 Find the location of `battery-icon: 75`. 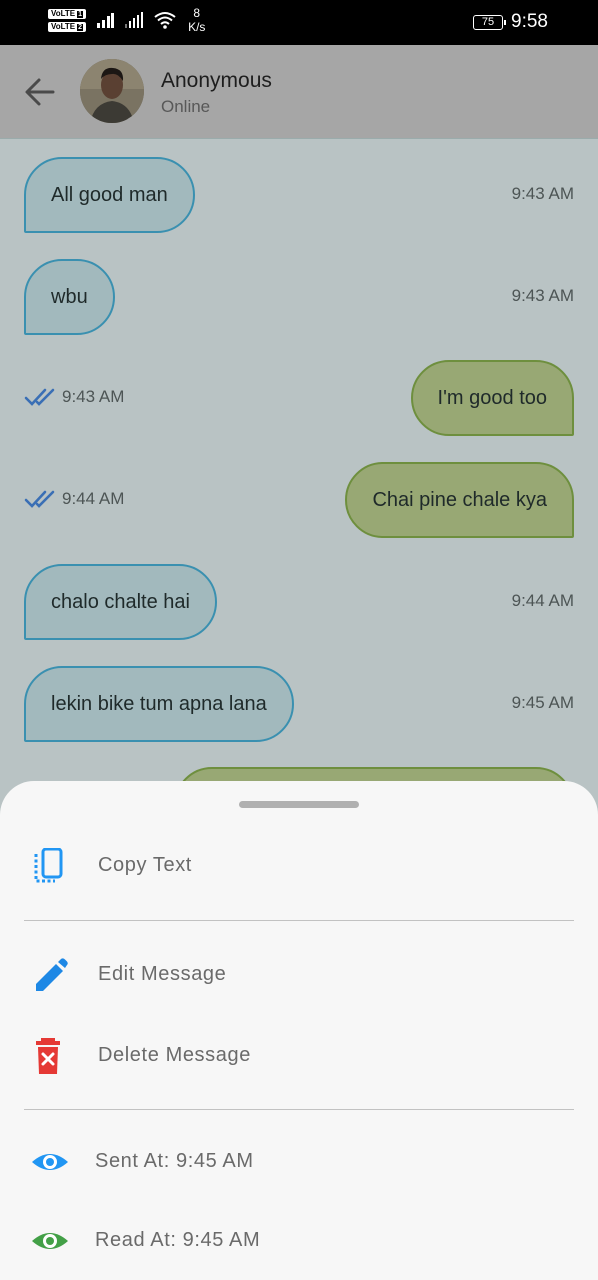

battery-icon: 75 is located at coordinates (490, 22).